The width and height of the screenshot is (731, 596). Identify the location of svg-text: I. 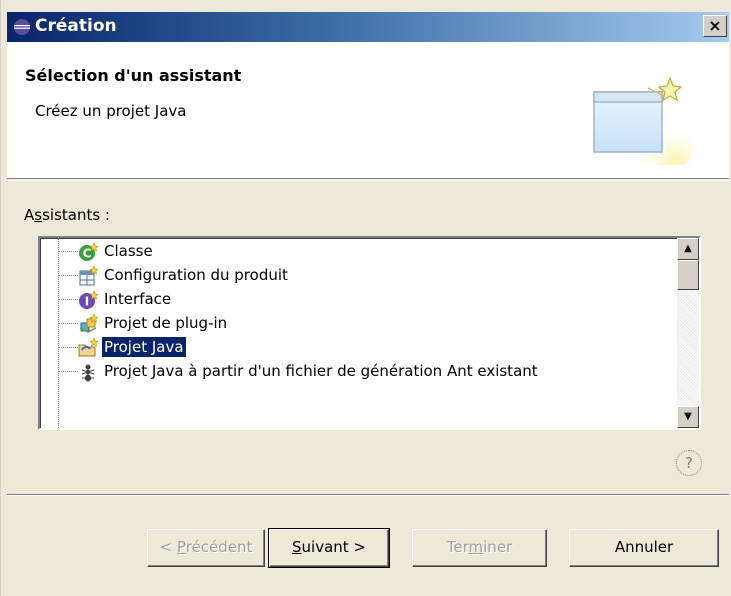
(87, 302).